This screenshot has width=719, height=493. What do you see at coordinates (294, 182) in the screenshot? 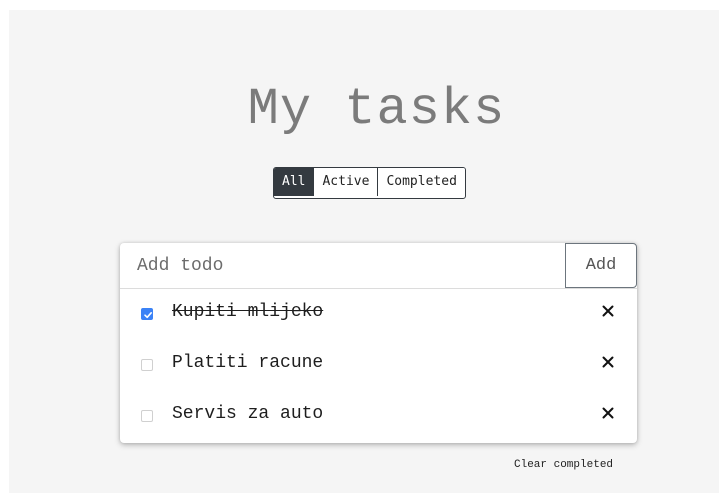
I see `filter-all-button: All` at bounding box center [294, 182].